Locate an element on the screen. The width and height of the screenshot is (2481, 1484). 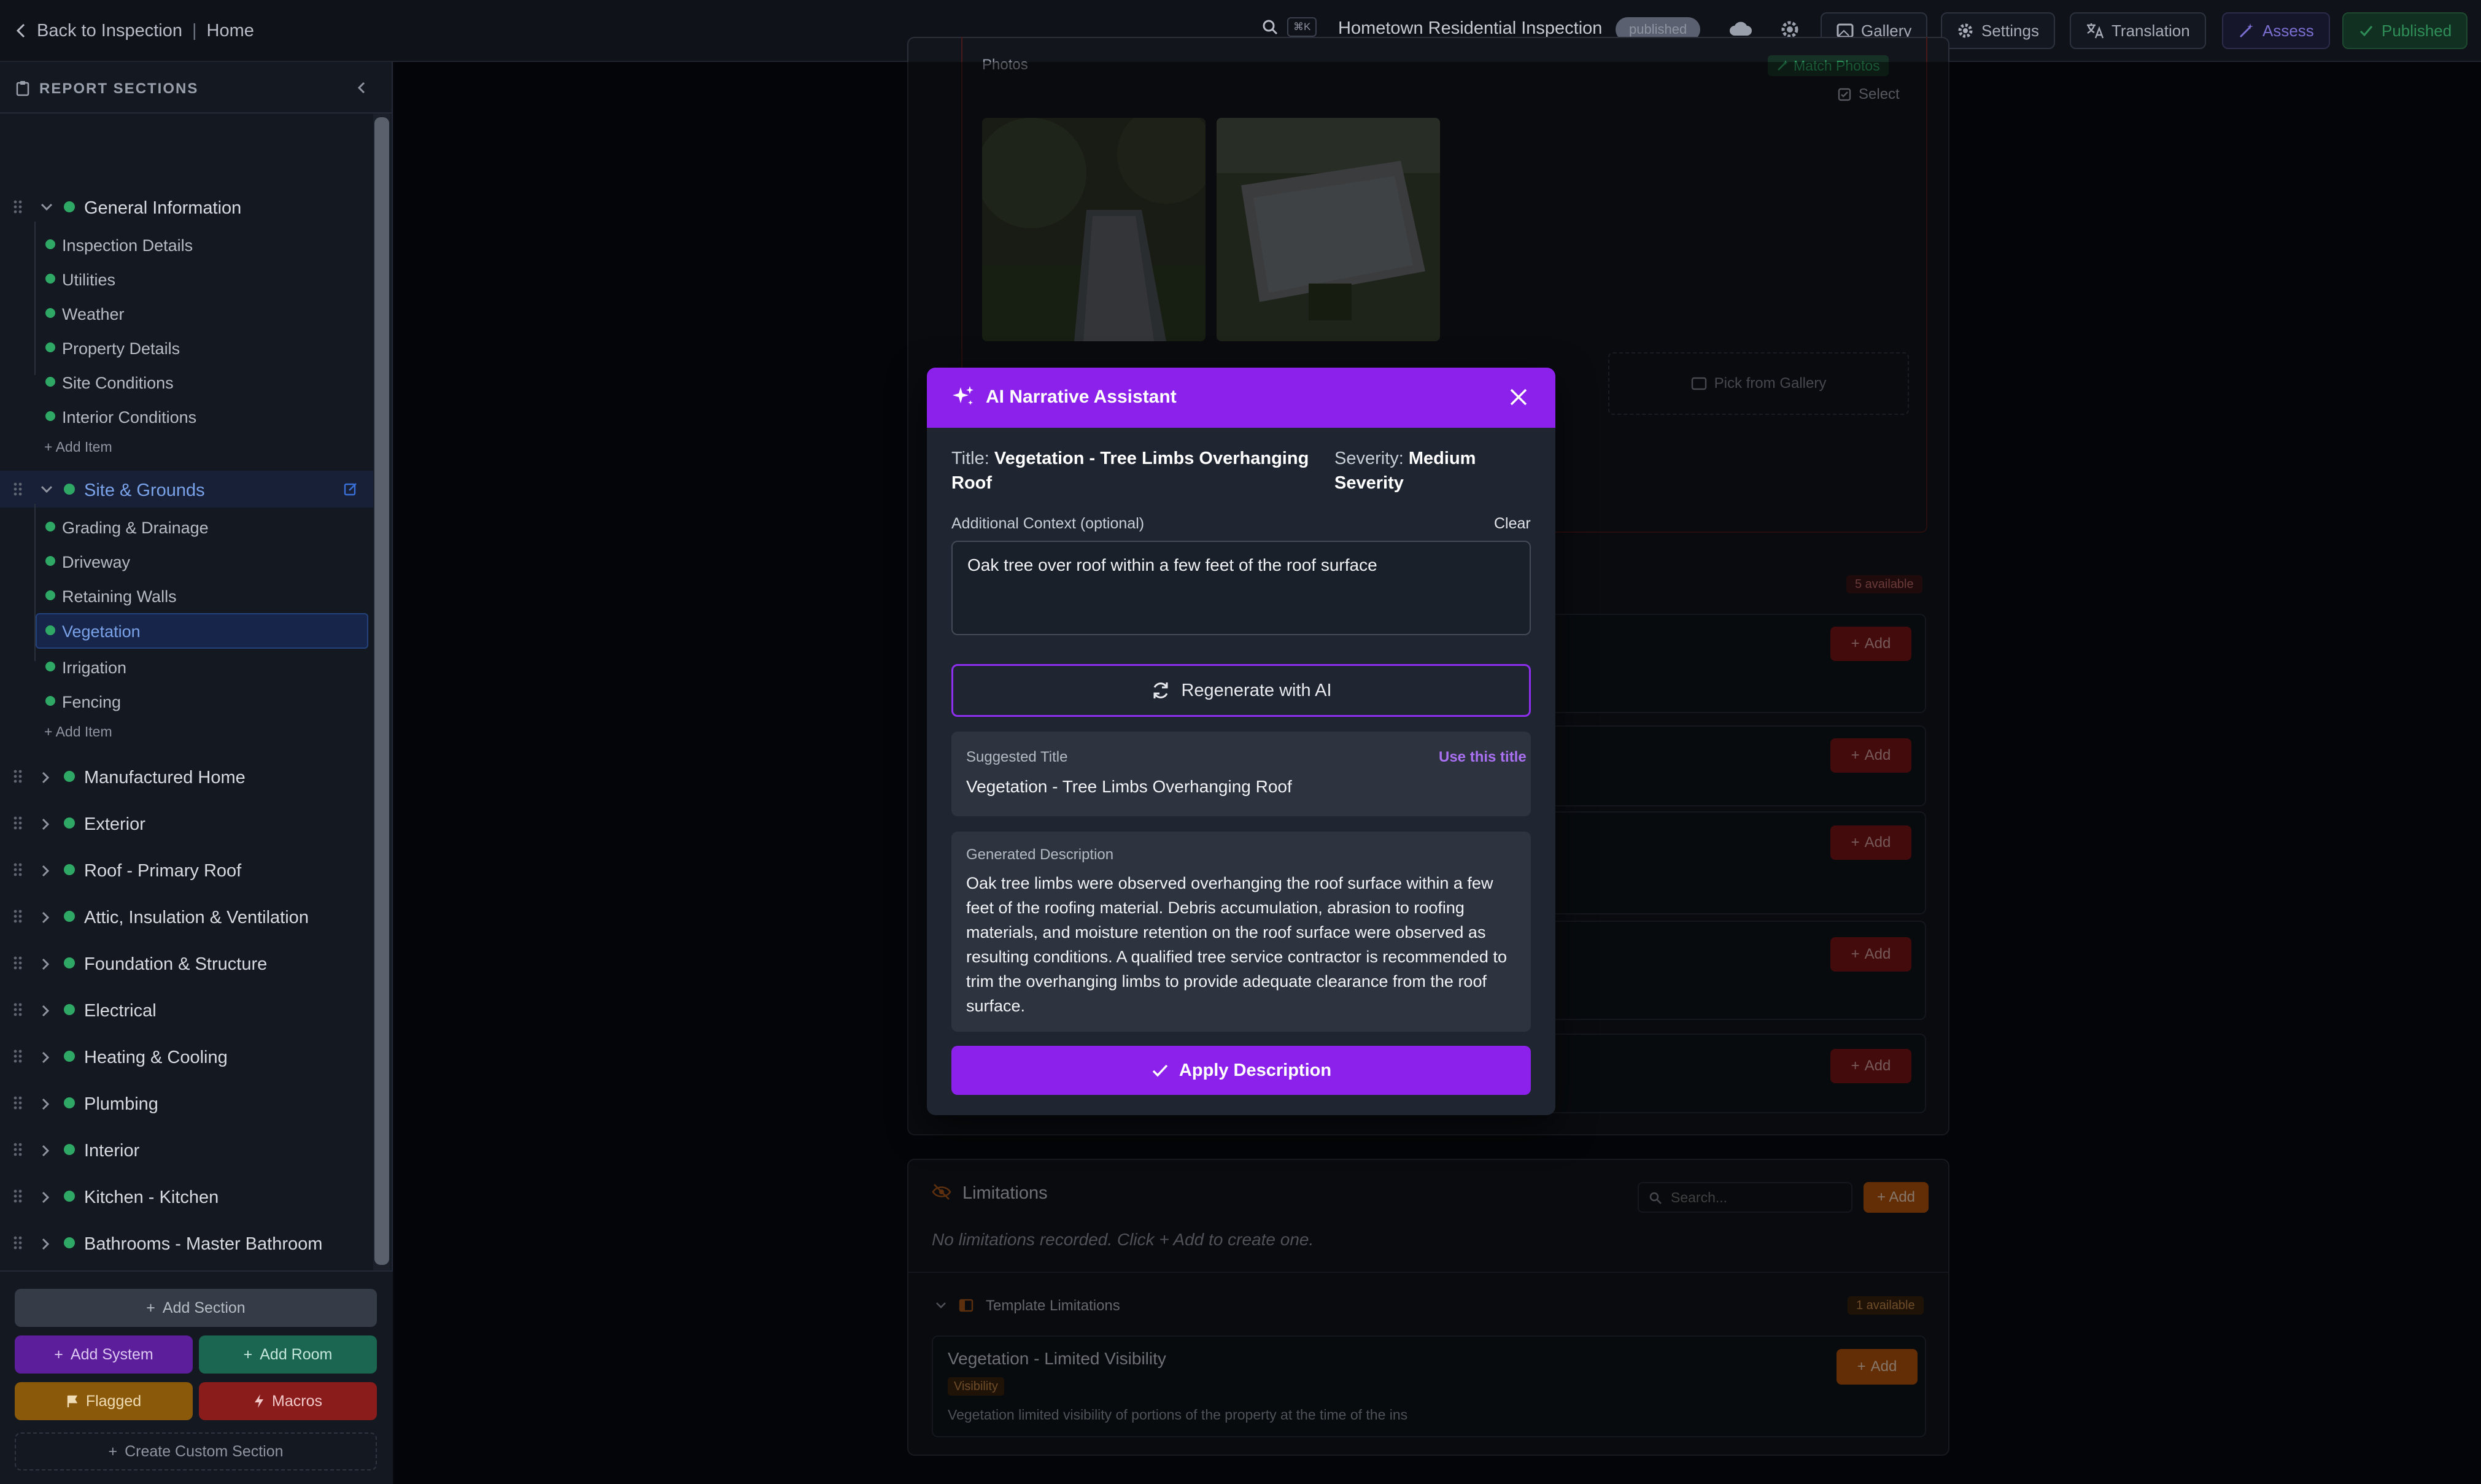
section-collapsed: Roof - Primary Roof is located at coordinates (186, 870).